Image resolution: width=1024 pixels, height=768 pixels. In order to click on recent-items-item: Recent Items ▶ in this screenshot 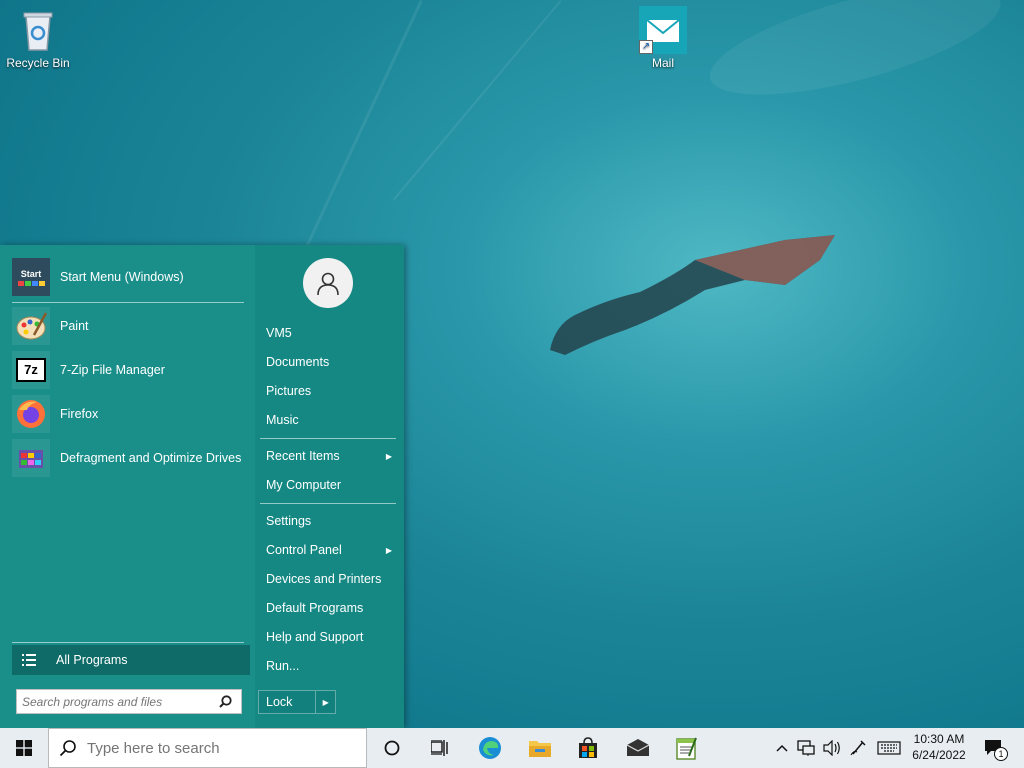, I will do `click(328, 456)`.